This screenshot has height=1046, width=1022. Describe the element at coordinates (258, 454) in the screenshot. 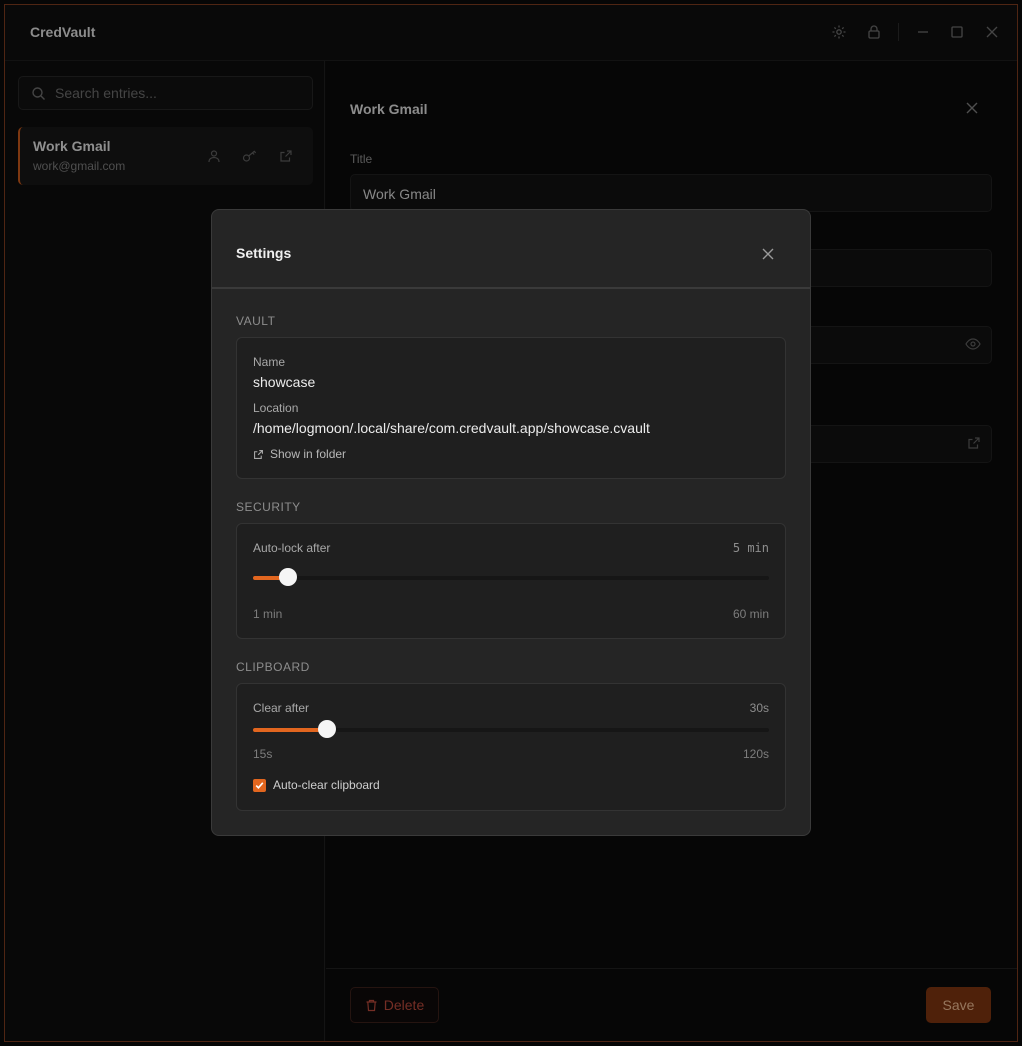

I see `external-link-icon` at that location.